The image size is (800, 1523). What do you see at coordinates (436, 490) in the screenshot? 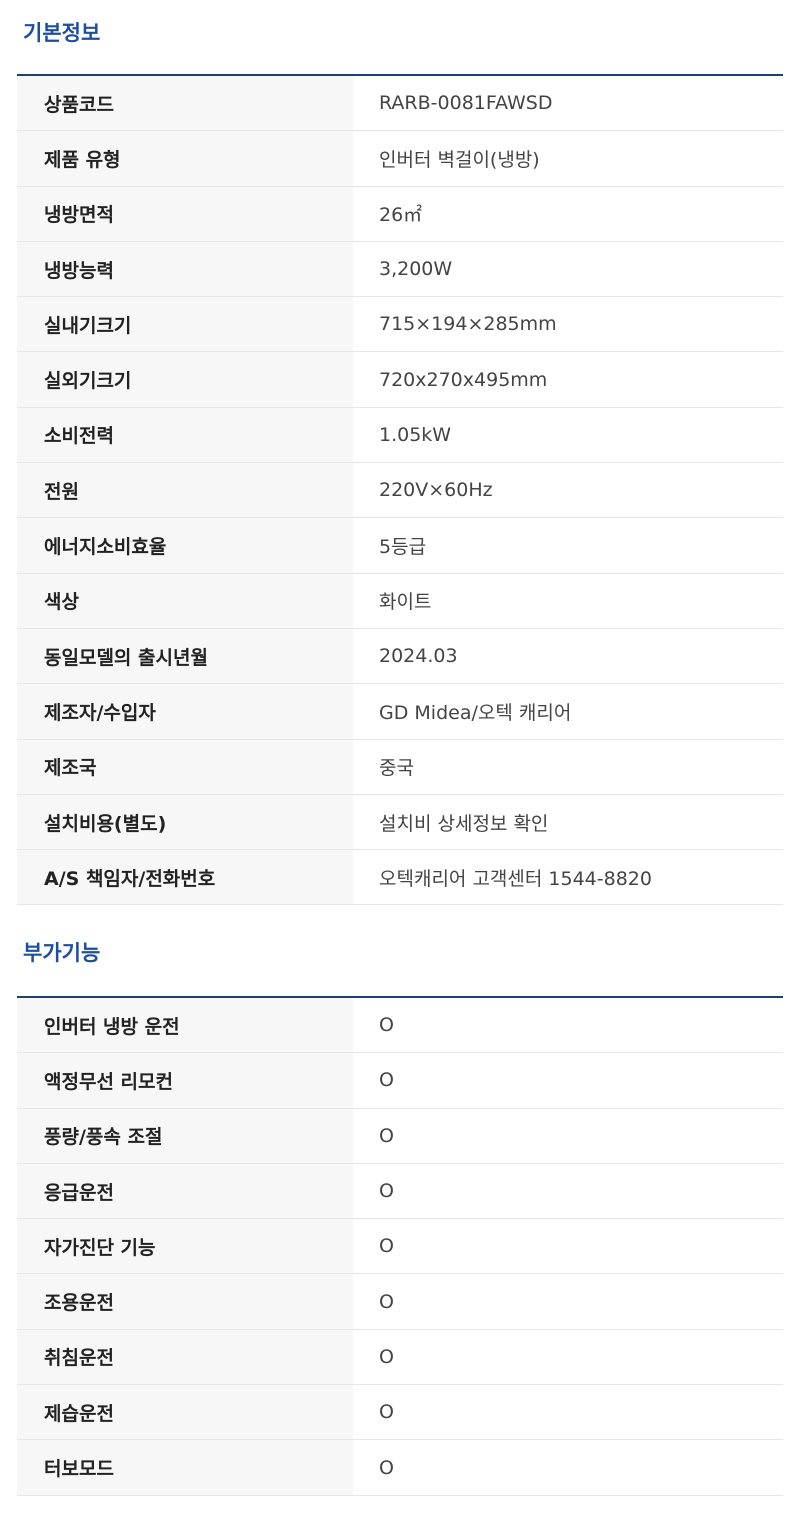
I see `spec-value: 220V×60Hz` at bounding box center [436, 490].